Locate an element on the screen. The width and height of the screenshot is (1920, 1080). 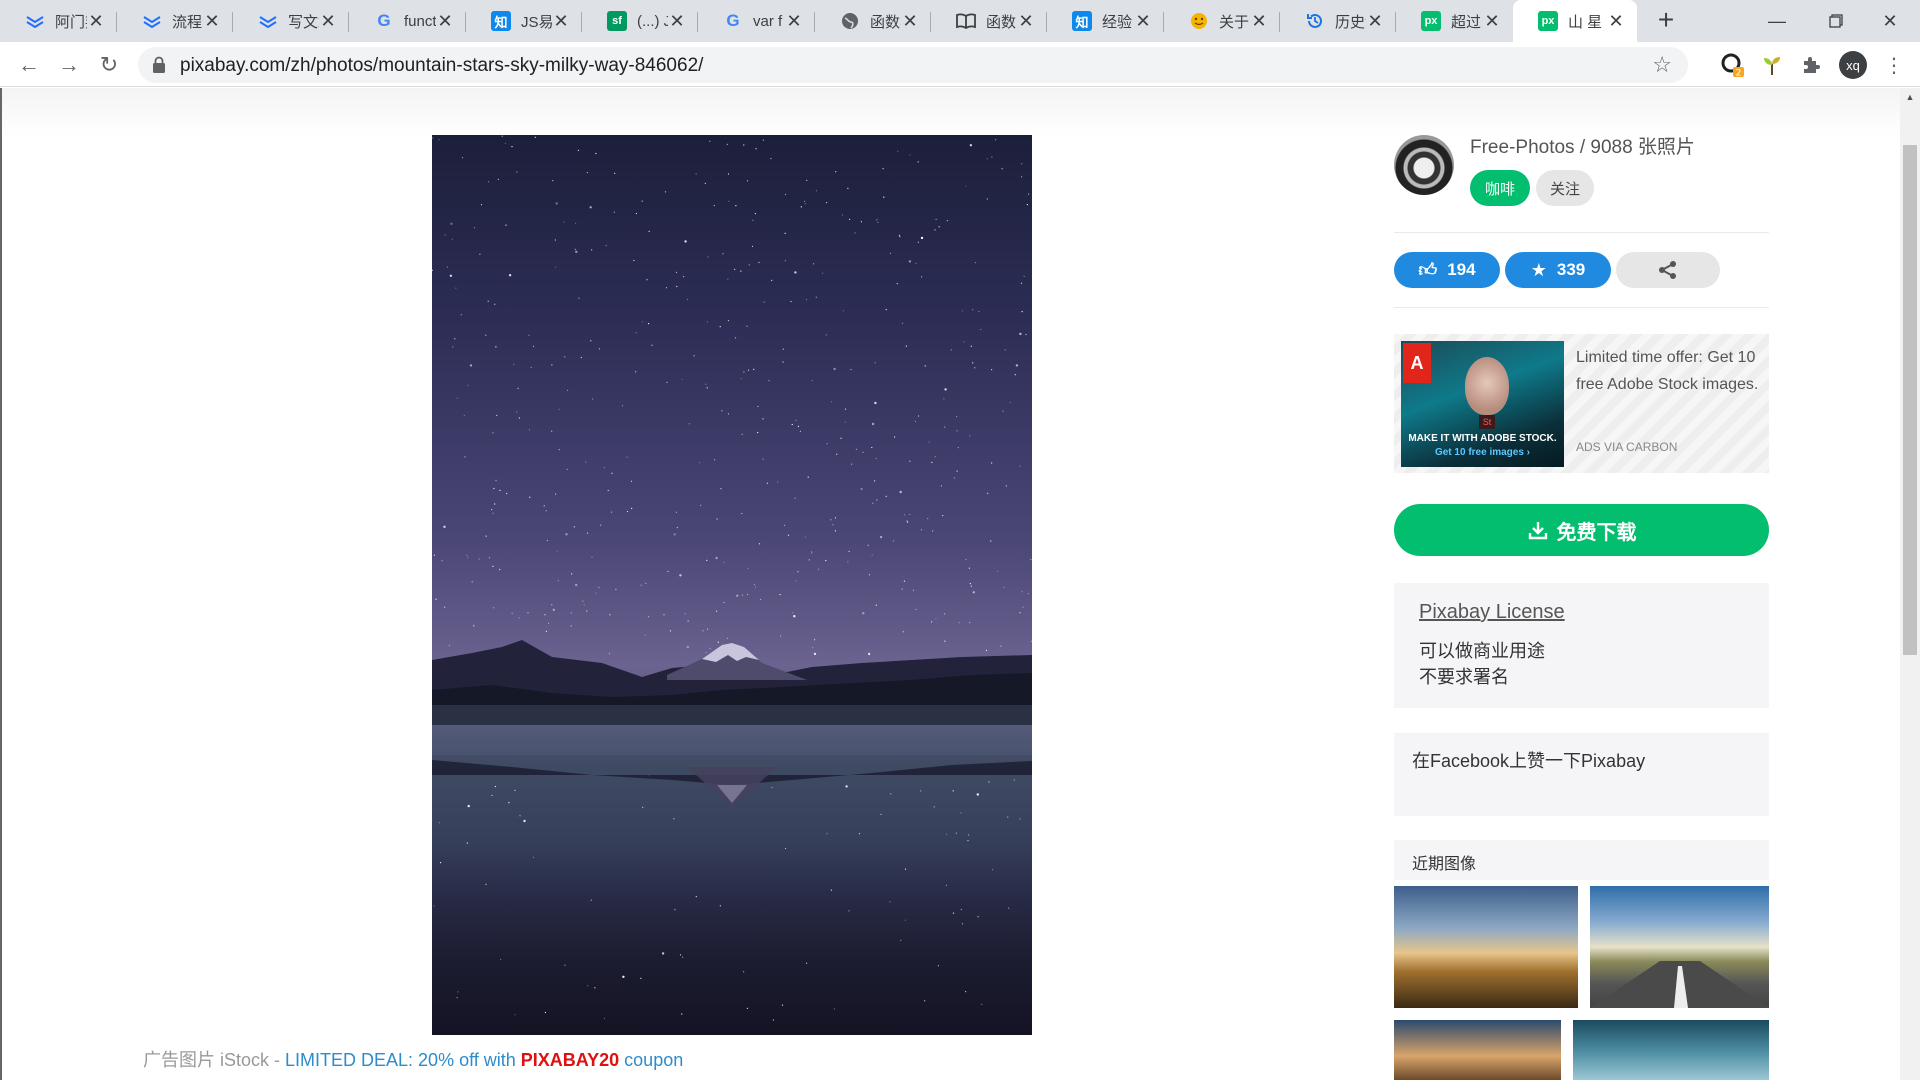
coffee-button: 咖啡 is located at coordinates (1500, 188).